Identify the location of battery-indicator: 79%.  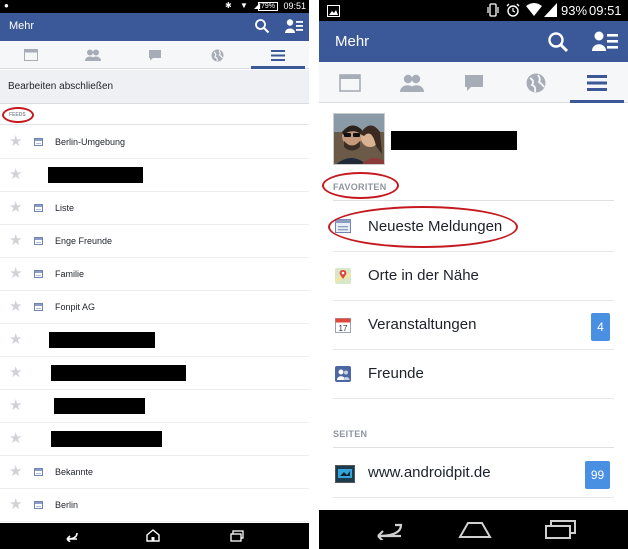
(267, 6).